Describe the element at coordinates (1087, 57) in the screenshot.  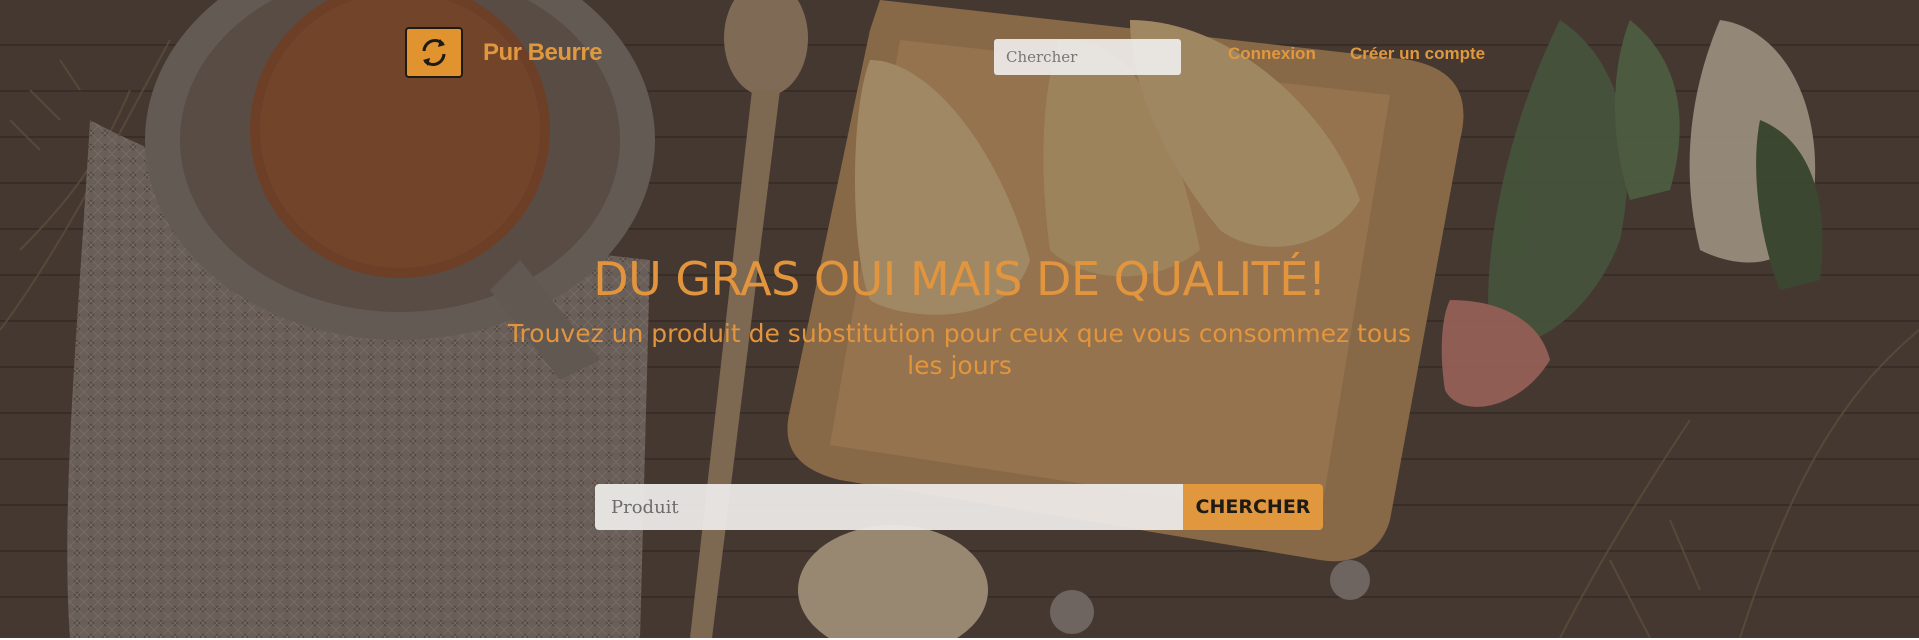
I see `nav-search-input` at that location.